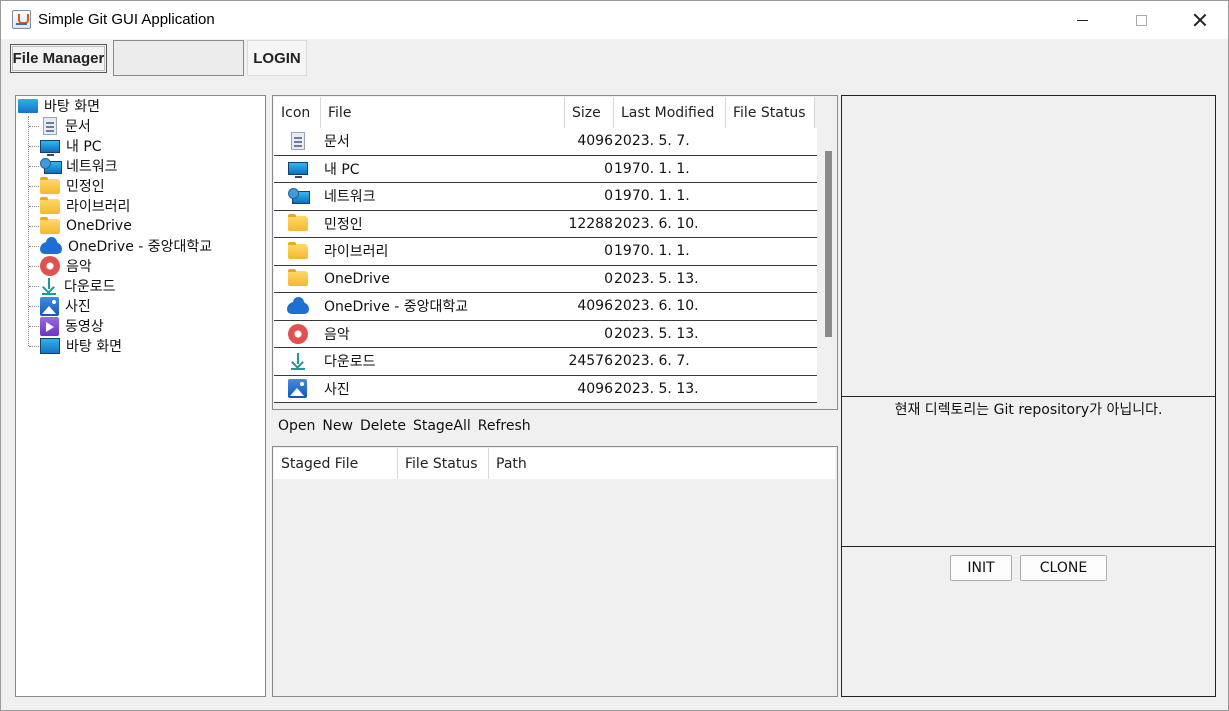 The height and width of the screenshot is (711, 1229). I want to click on cell-file: 사진, so click(337, 389).